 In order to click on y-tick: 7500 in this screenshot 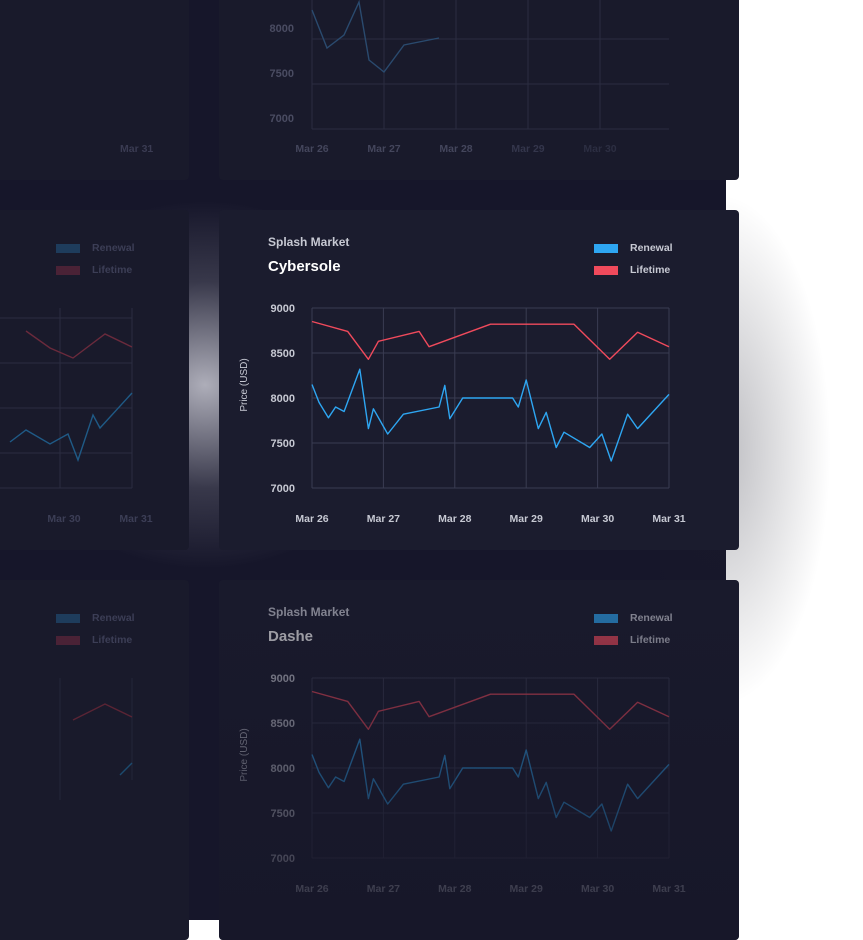, I will do `click(282, 74)`.